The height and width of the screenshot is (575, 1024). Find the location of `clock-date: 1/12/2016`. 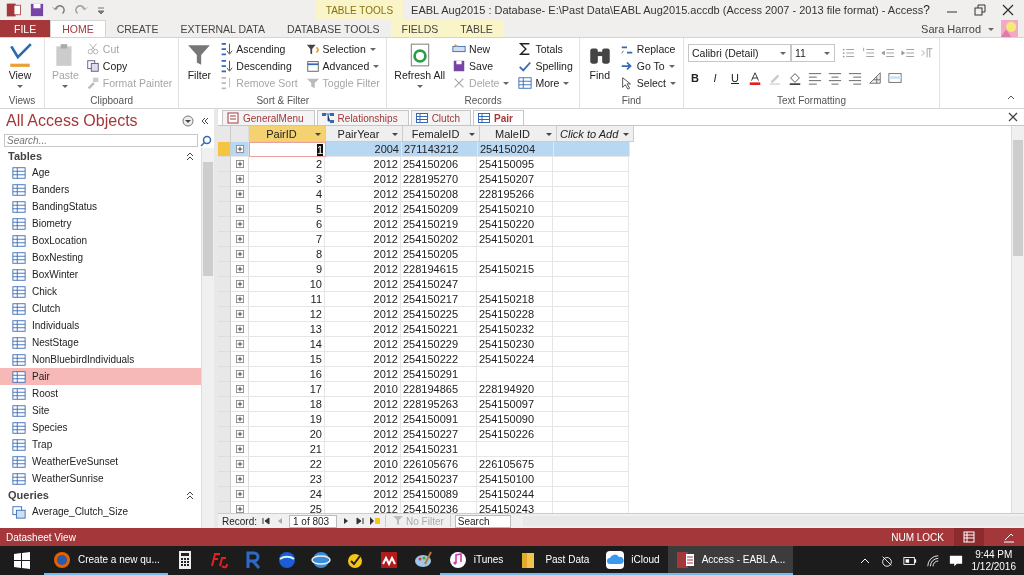

clock-date: 1/12/2016 is located at coordinates (993, 566).